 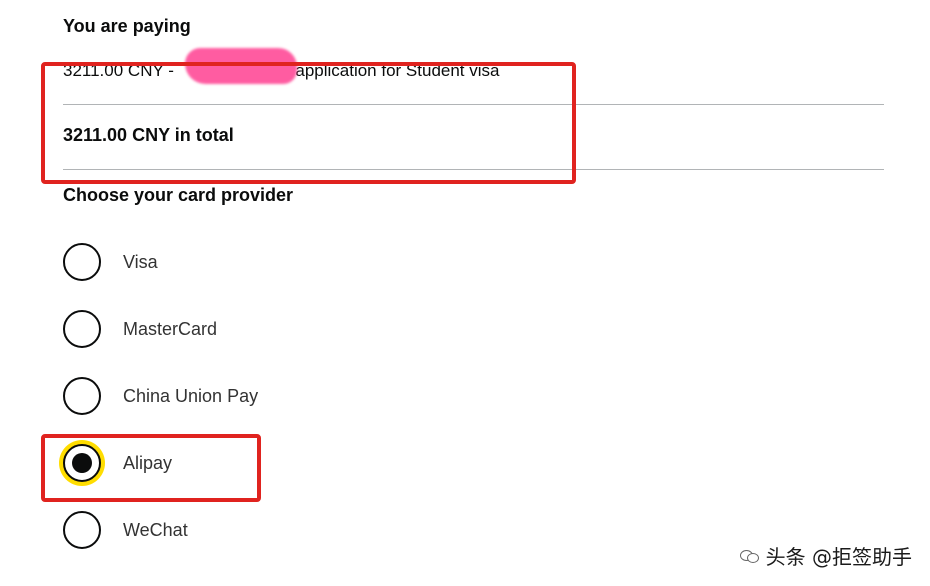 I want to click on annotation-box-total, so click(x=308, y=123).